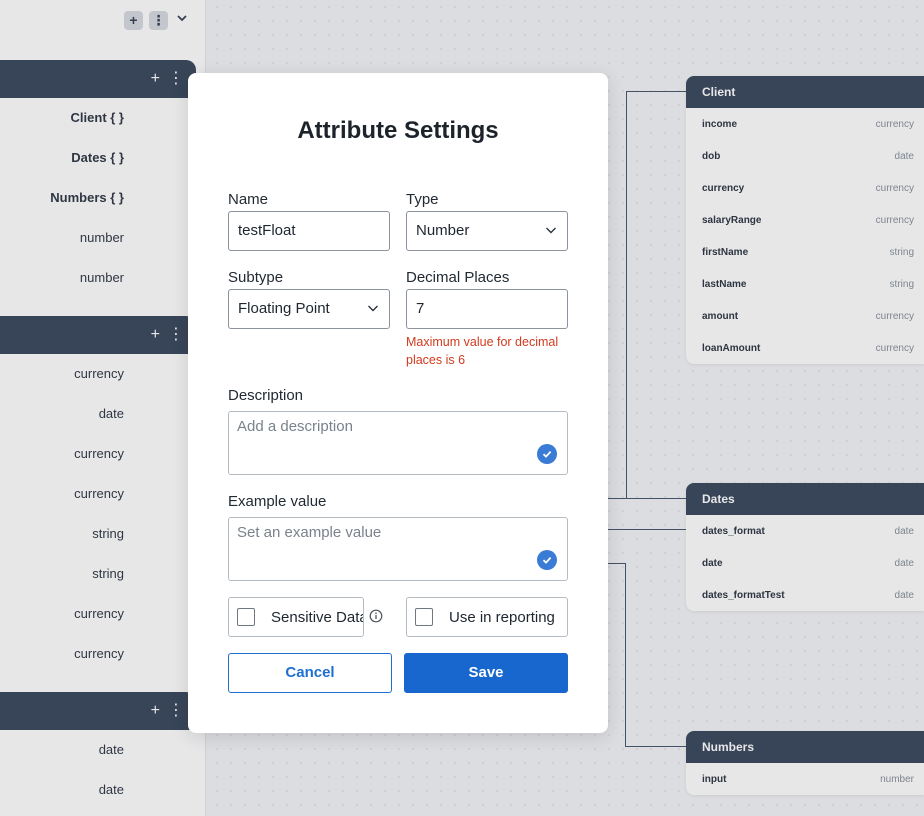  Describe the element at coordinates (266, 395) in the screenshot. I see `description-label: Description` at that location.